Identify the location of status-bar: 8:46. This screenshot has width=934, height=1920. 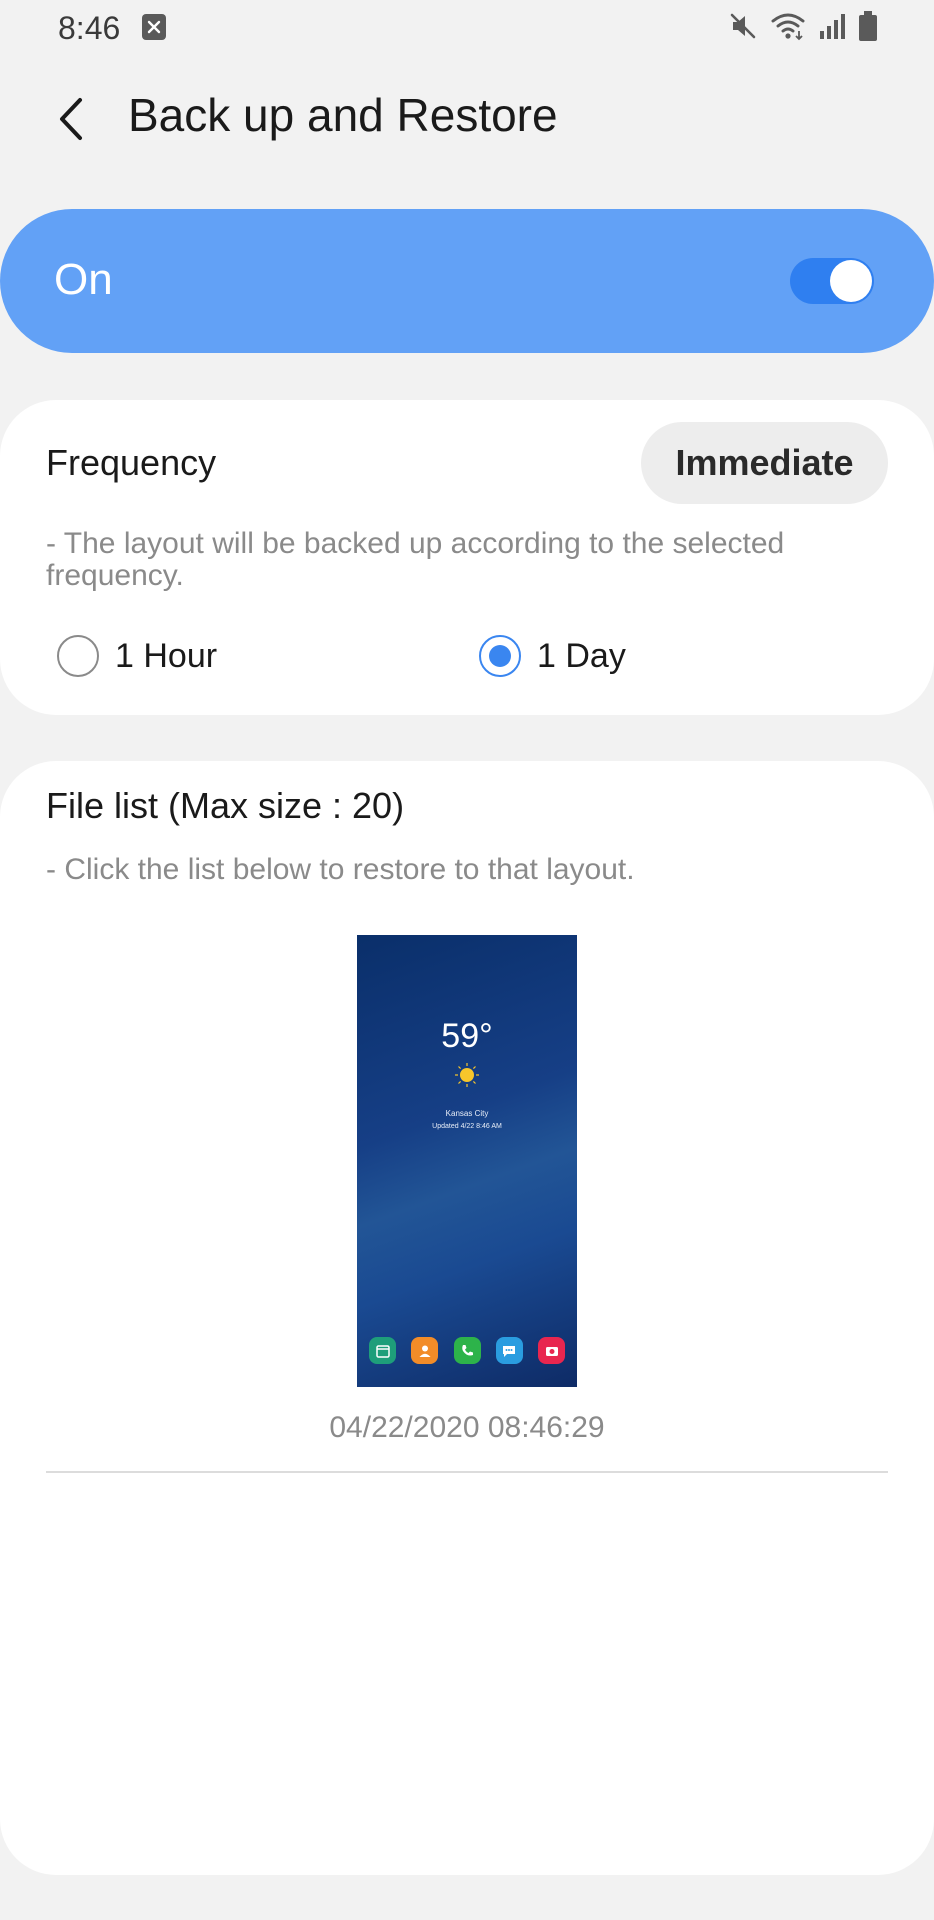
(467, 28).